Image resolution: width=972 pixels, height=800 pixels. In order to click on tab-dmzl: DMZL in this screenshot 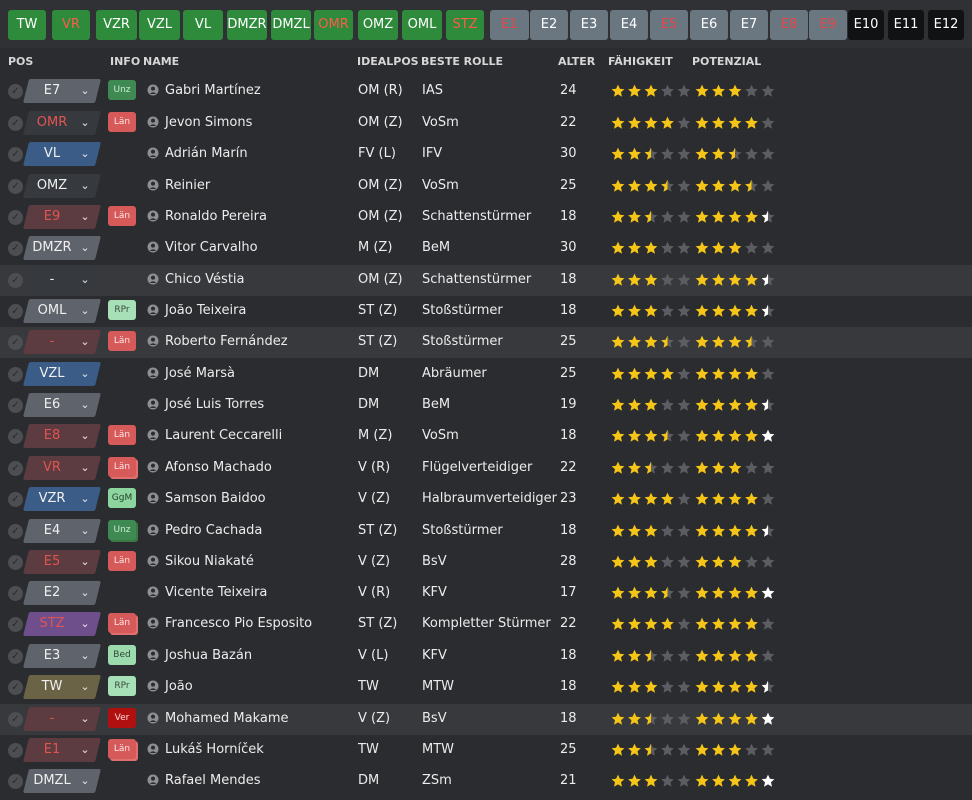, I will do `click(291, 25)`.